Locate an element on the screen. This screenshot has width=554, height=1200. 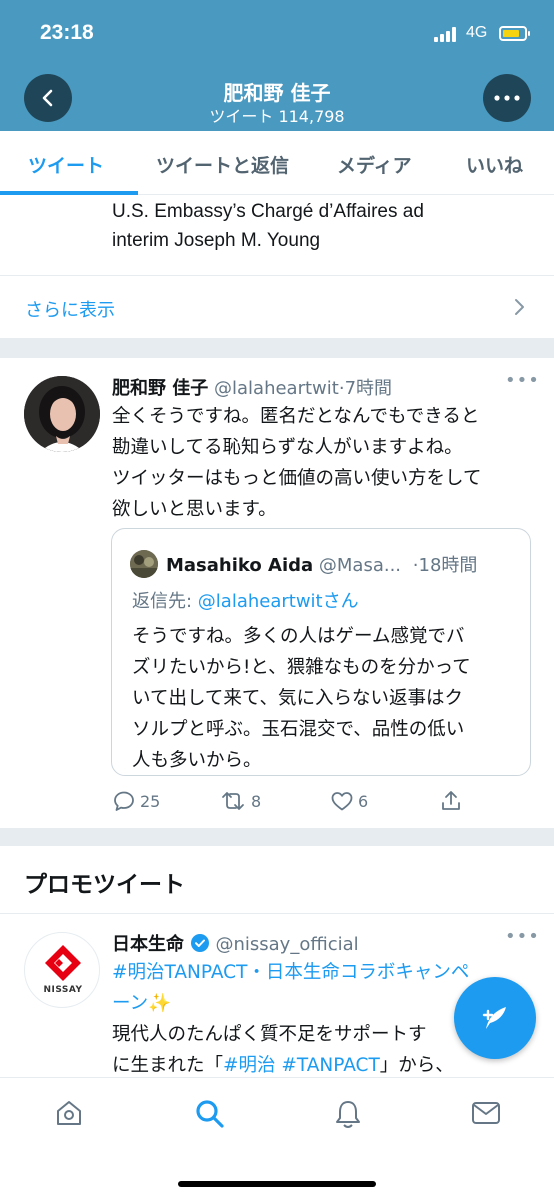
prev-tweet-line: interim Joseph M. Young is located at coordinates (216, 240).